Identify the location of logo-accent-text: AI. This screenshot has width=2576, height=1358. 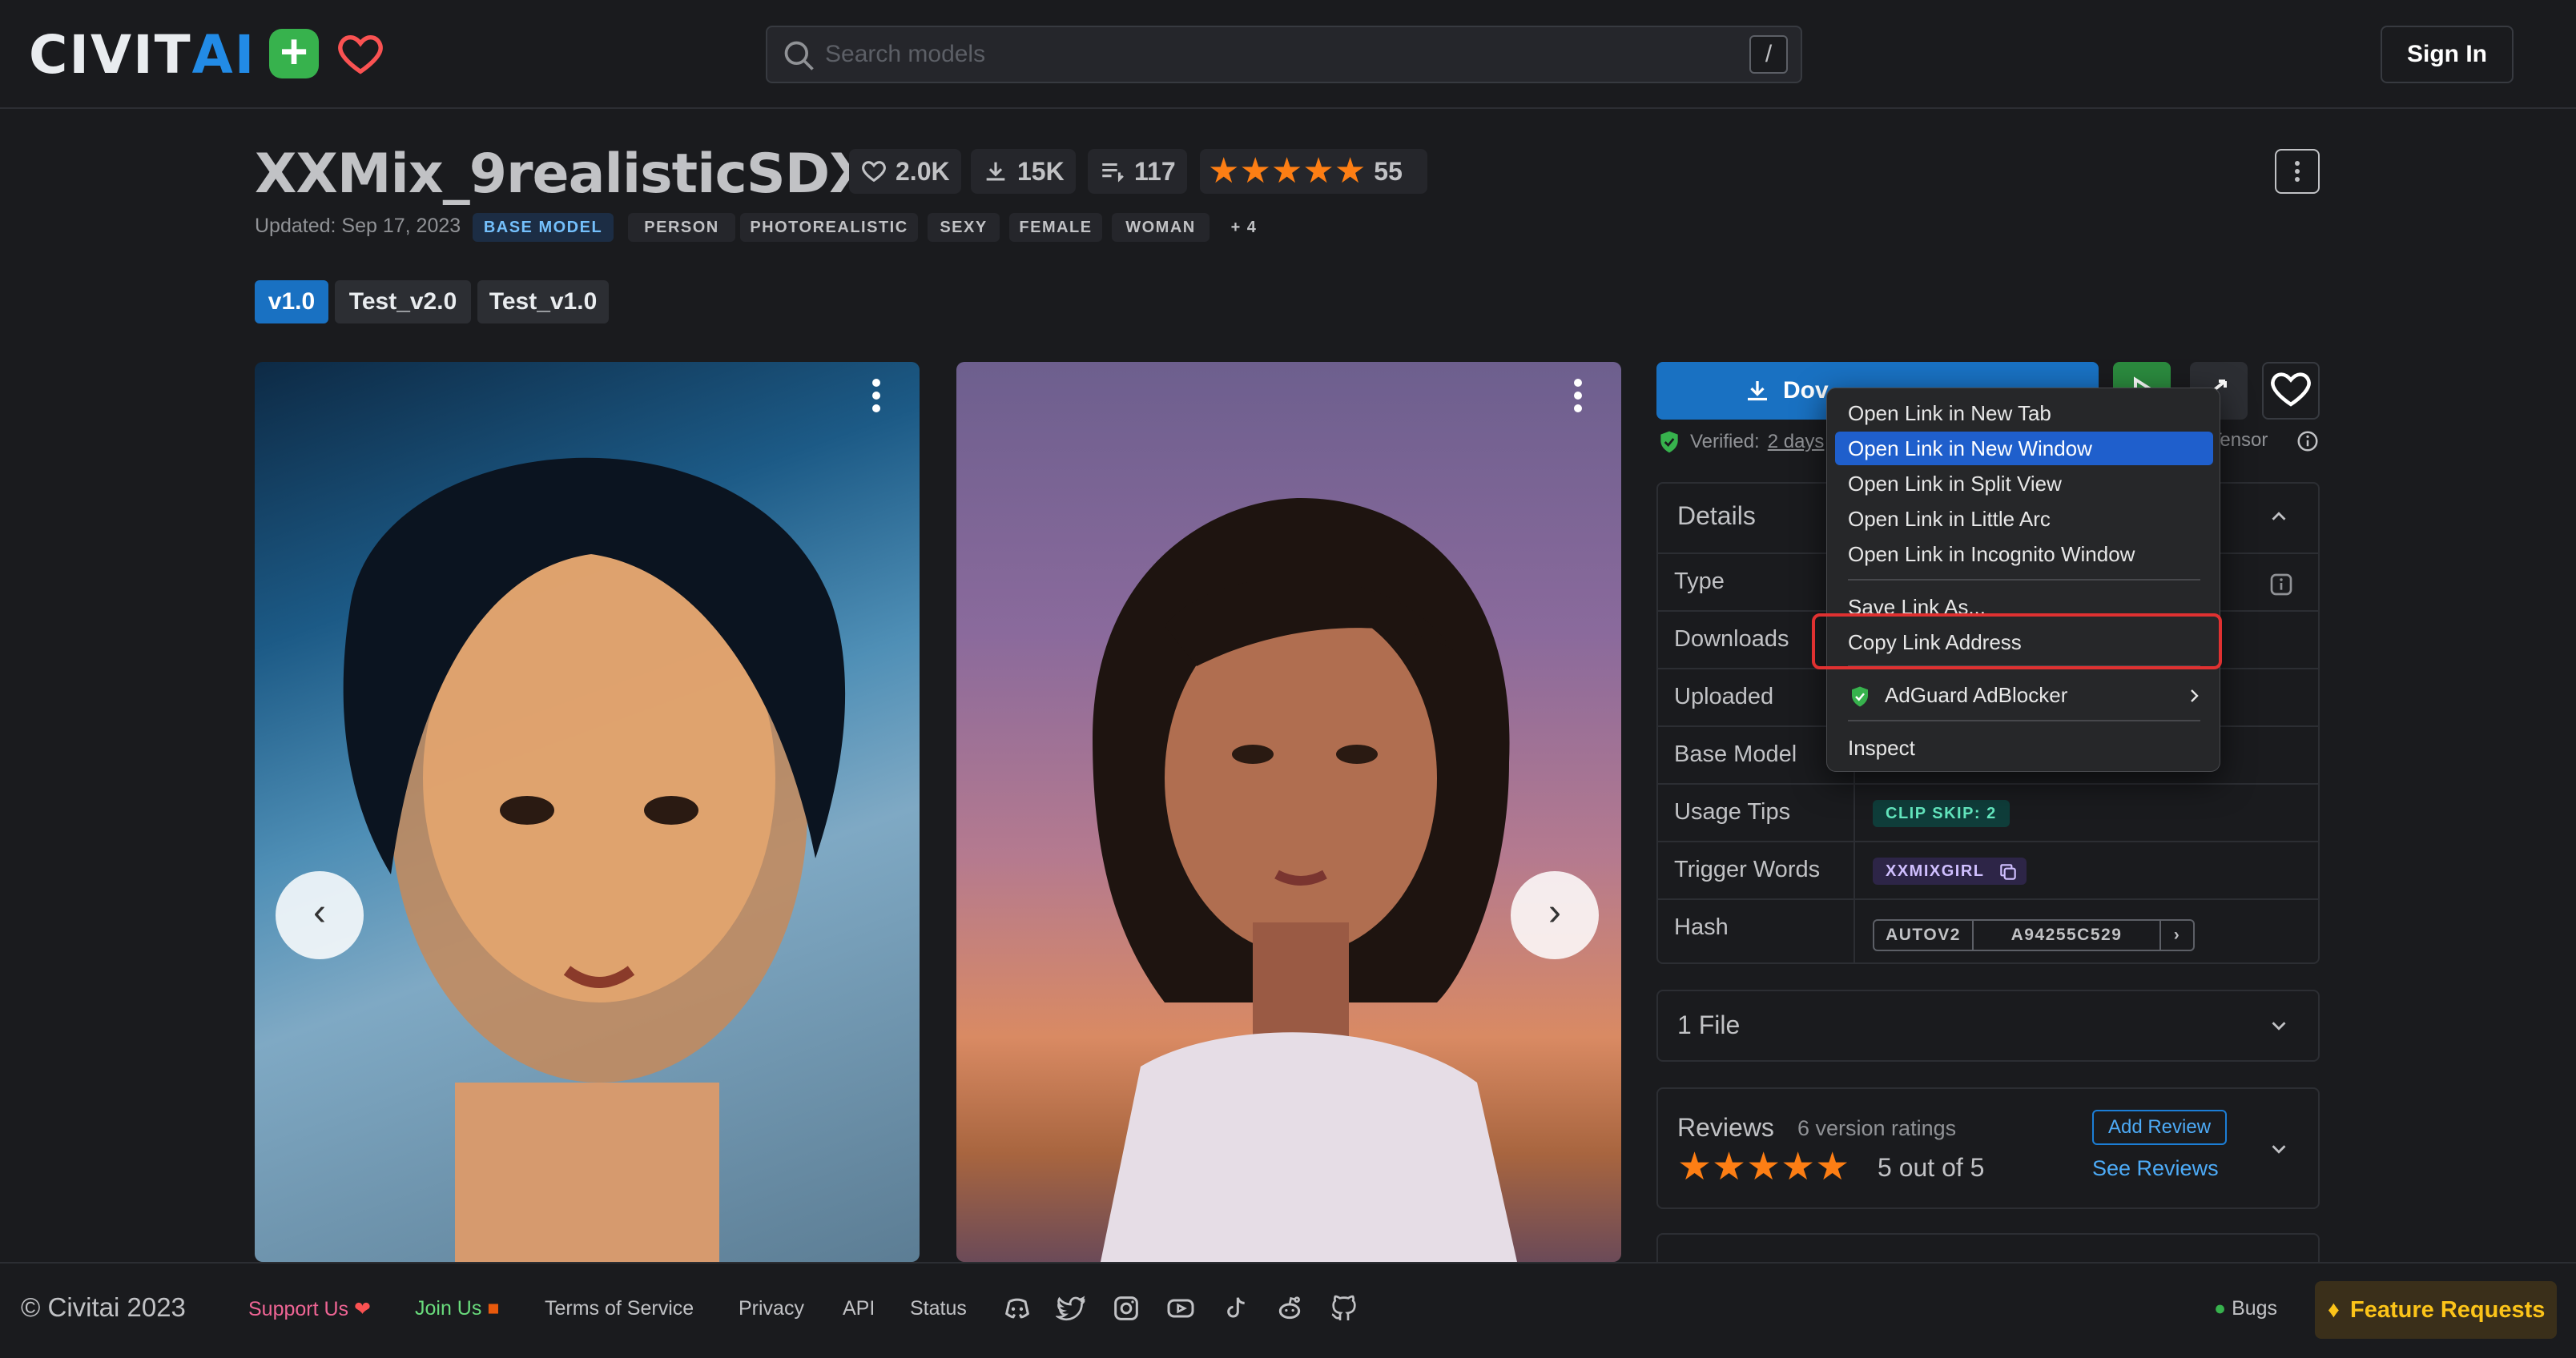
(223, 54).